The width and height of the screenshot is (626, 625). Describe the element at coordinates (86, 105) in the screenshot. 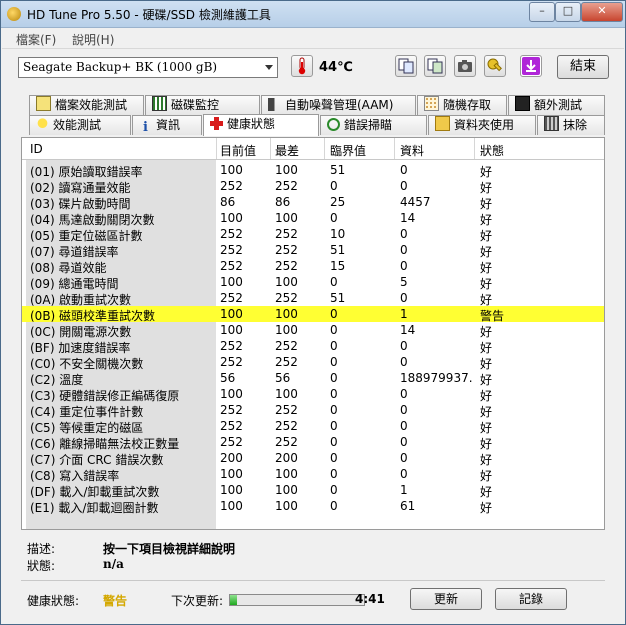

I see `tab-file-benchmark: 檔案效能測試` at that location.